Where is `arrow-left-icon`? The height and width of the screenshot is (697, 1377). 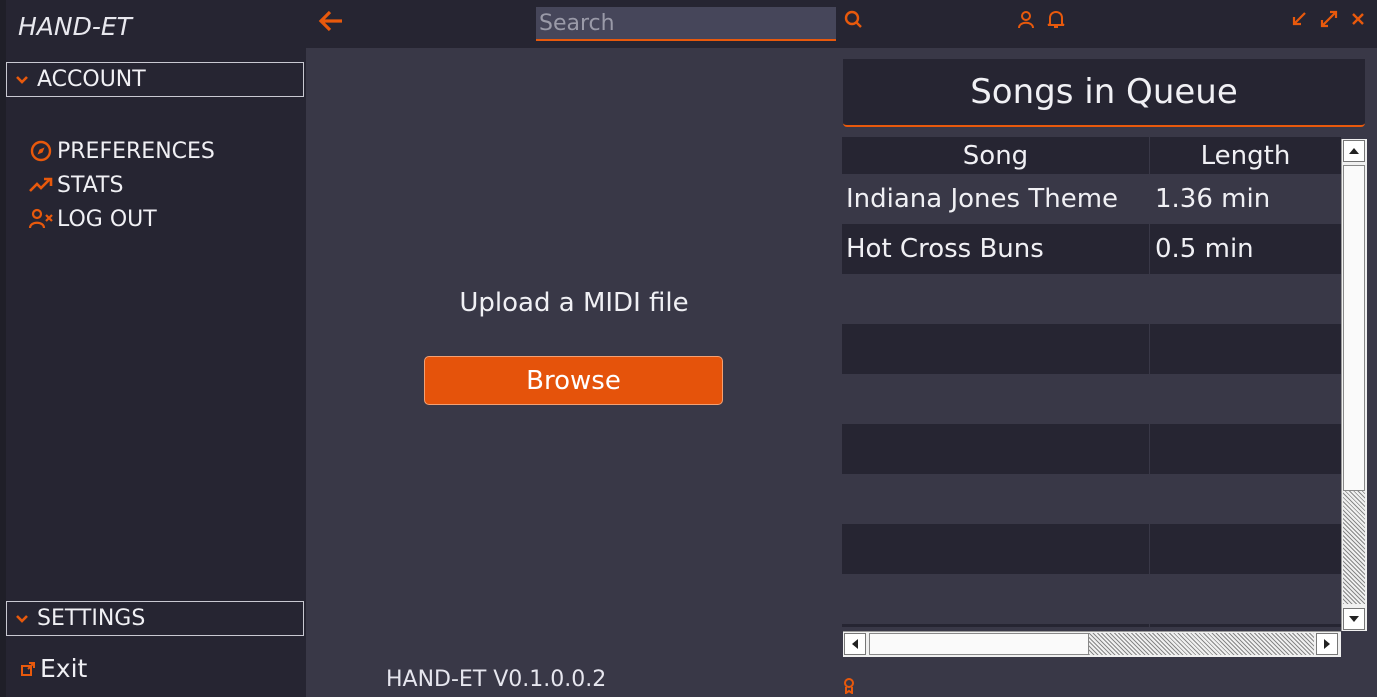
arrow-left-icon is located at coordinates (855, 644).